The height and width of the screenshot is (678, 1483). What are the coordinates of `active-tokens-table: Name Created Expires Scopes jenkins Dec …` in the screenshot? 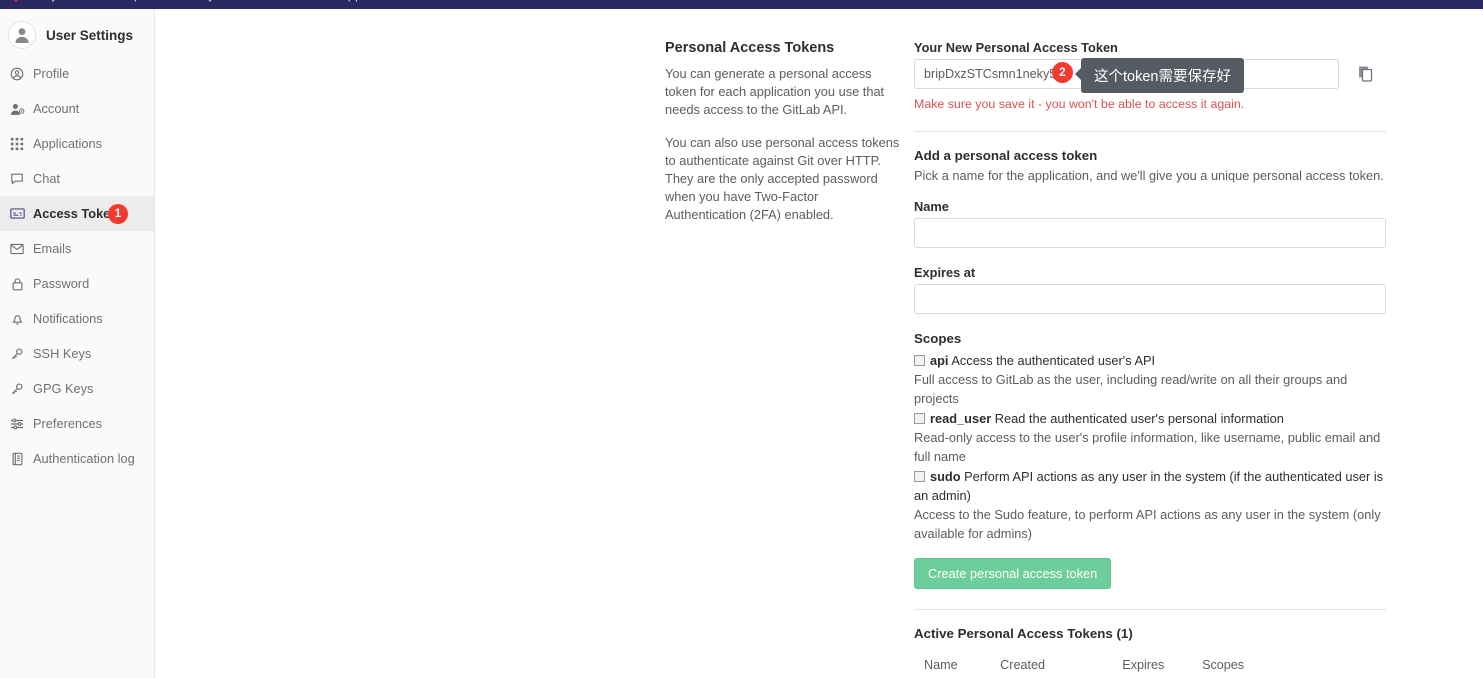 It's located at (1150, 663).